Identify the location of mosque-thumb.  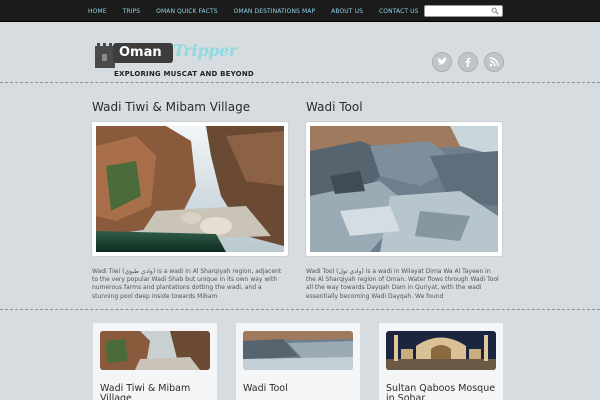
(441, 350).